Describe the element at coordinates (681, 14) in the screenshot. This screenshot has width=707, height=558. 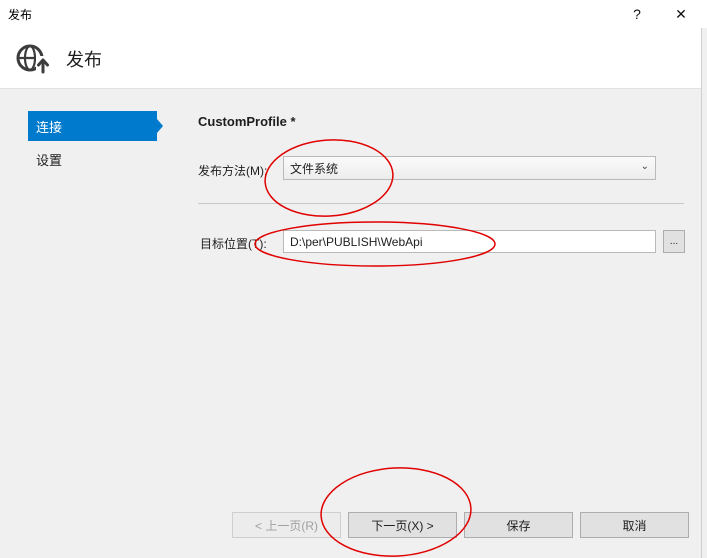
I see `close-button: ✕` at that location.